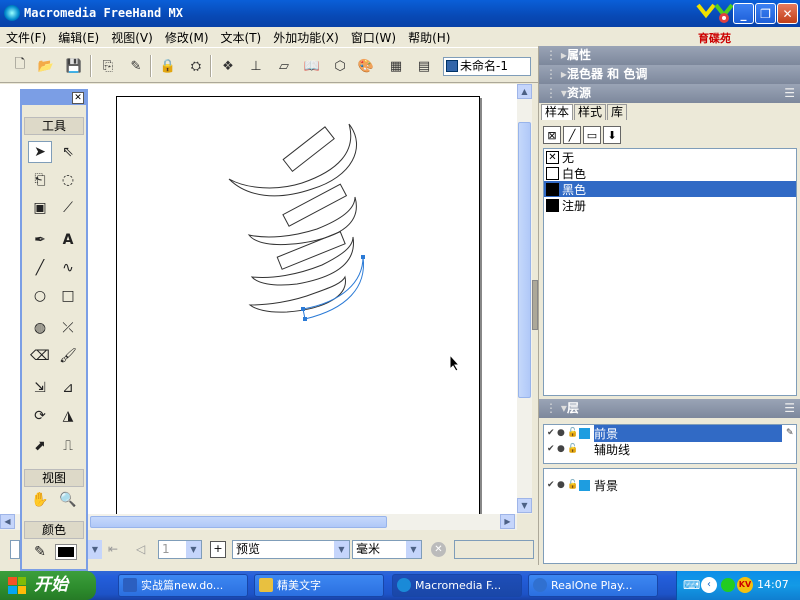 This screenshot has height=600, width=800. Describe the element at coordinates (132, 36) in the screenshot. I see `menu-view: 视图(V)` at that location.